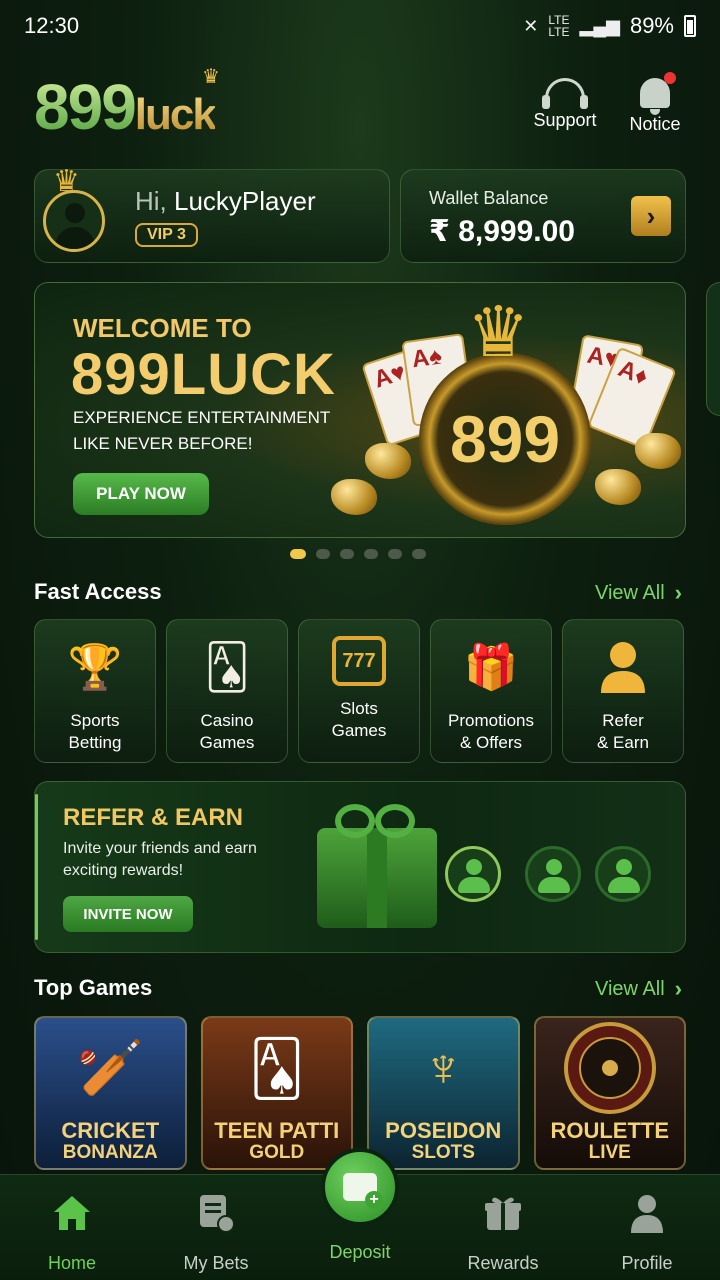 Image resolution: width=720 pixels, height=1280 pixels. I want to click on fast-access-casino-games: 🂡 Casino Games, so click(227, 691).